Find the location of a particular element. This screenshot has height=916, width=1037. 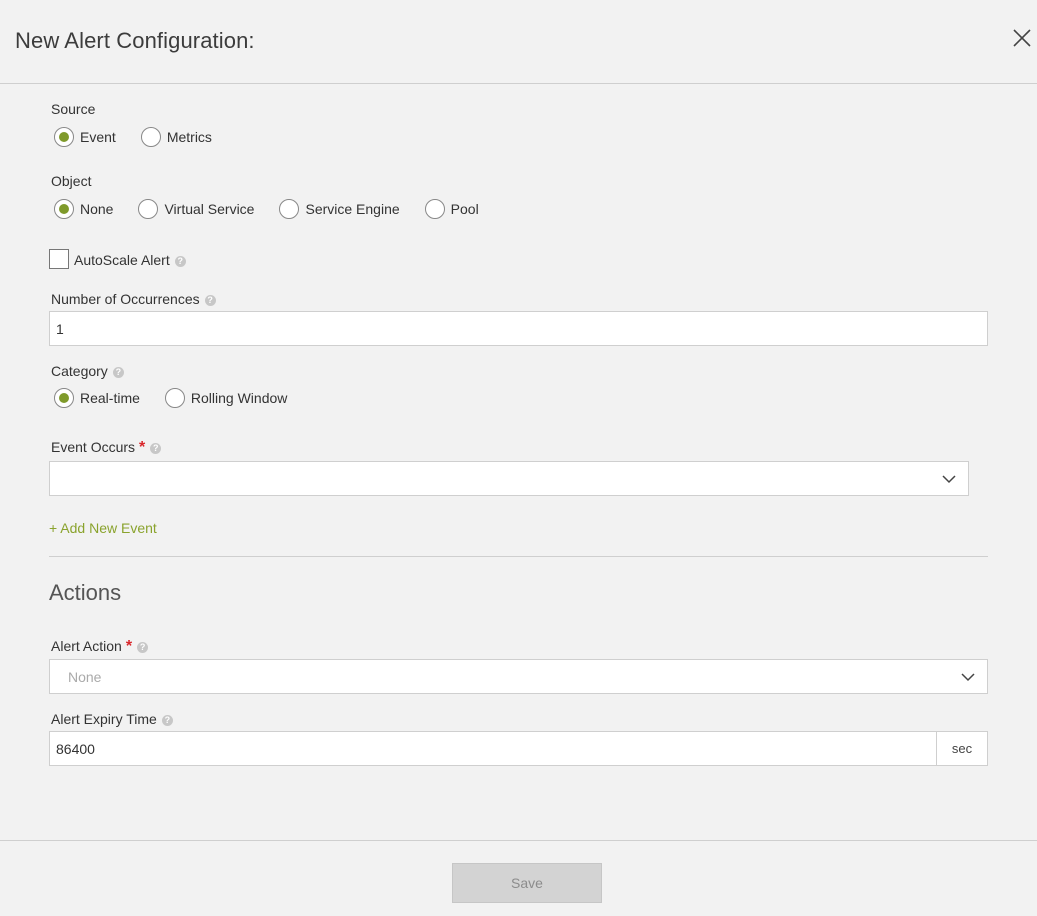

category-radio-group: Real-time Rolling Window is located at coordinates (183, 398).